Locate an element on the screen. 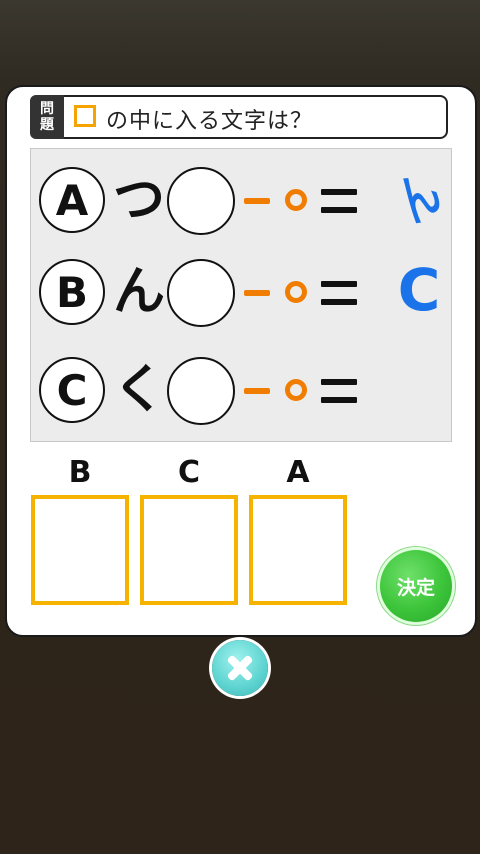 Image resolution: width=480 pixels, height=854 pixels. puzzle-row-c: C く is located at coordinates (244, 392).